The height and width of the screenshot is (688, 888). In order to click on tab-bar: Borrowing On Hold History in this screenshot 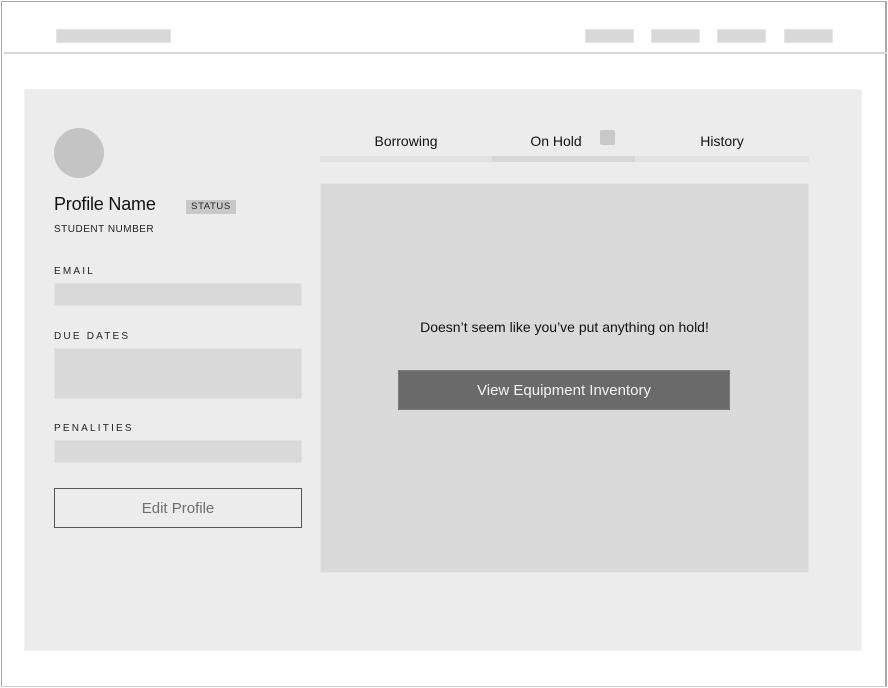, I will do `click(564, 145)`.